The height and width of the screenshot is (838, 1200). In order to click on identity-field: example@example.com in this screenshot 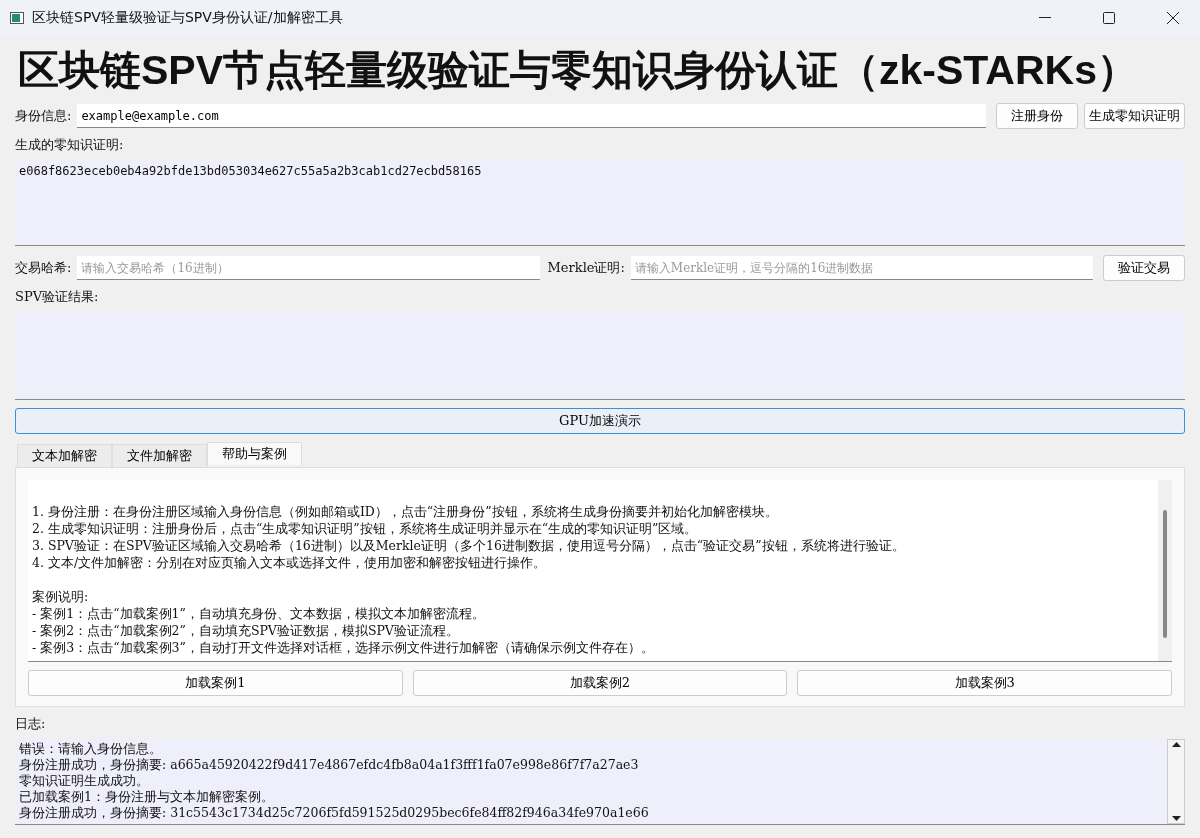, I will do `click(531, 116)`.